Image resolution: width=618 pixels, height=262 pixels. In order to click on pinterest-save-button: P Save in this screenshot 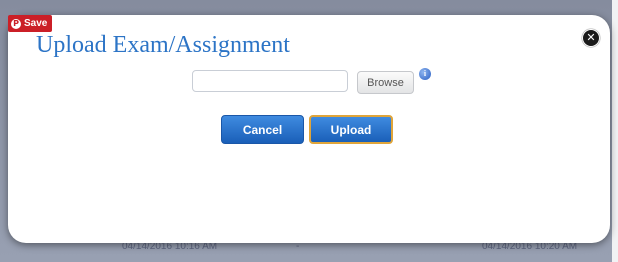, I will do `click(30, 23)`.